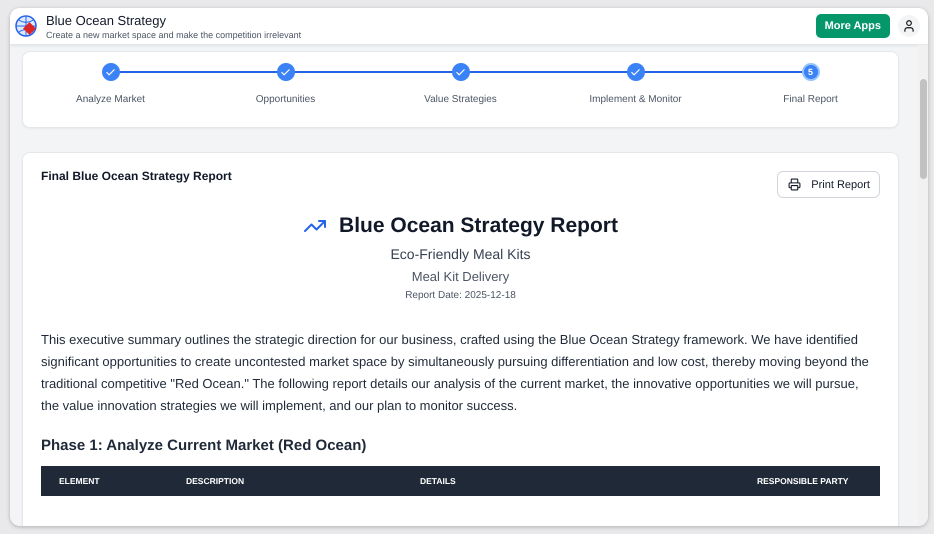 The width and height of the screenshot is (934, 534). Describe the element at coordinates (461, 276) in the screenshot. I see `industry-name: Meal Kit Delivery` at that location.